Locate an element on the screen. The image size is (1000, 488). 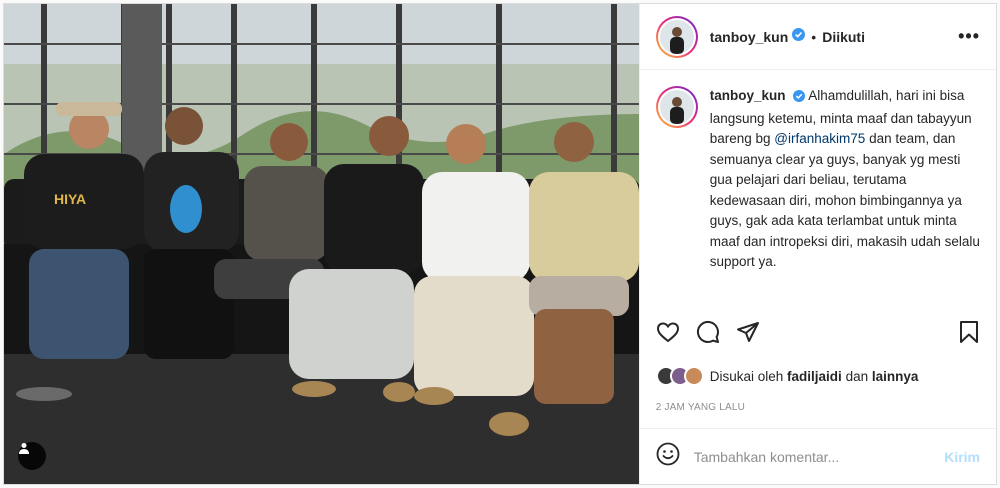
emoji-icon is located at coordinates (668, 456).